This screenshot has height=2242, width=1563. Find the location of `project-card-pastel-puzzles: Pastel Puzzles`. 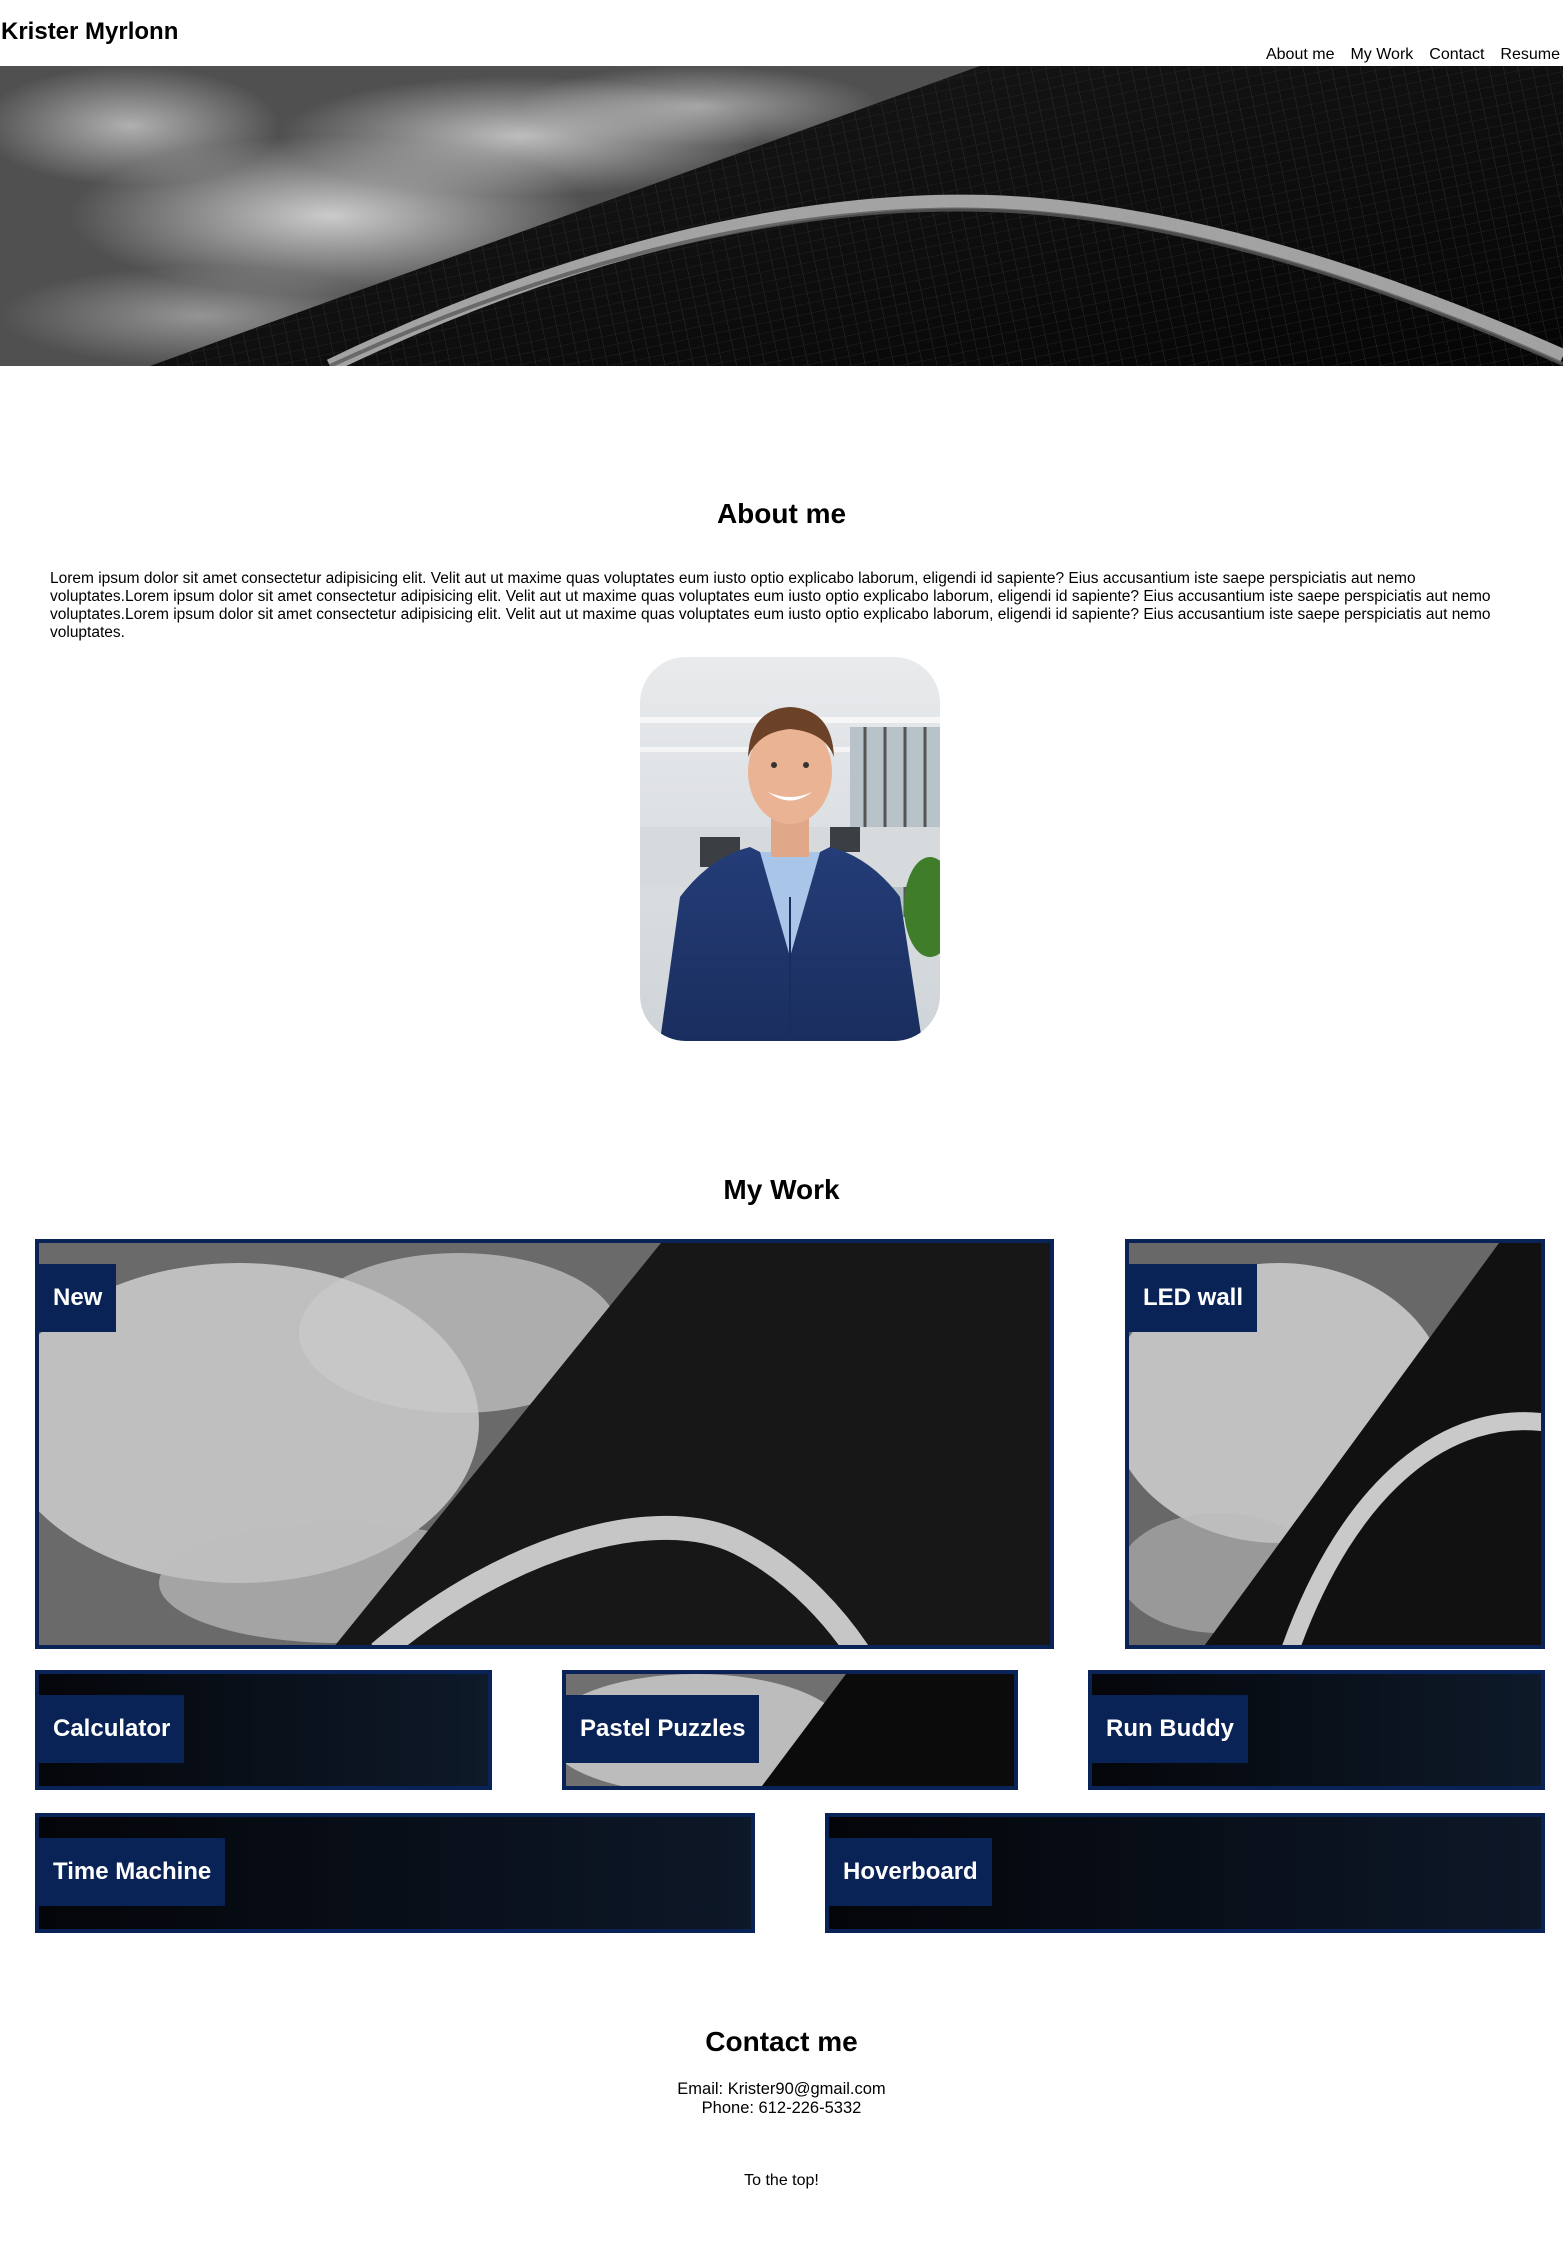

project-card-pastel-puzzles: Pastel Puzzles is located at coordinates (790, 1730).